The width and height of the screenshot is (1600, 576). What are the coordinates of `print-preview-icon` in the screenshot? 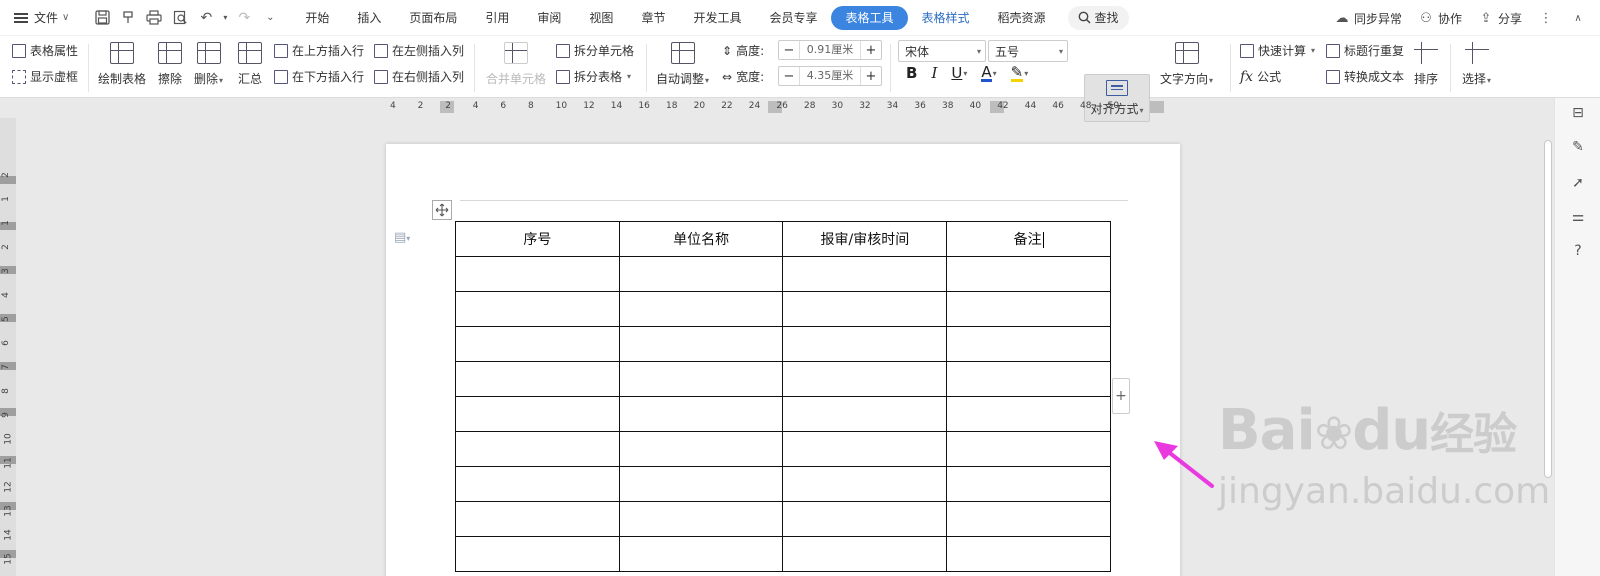 It's located at (180, 18).